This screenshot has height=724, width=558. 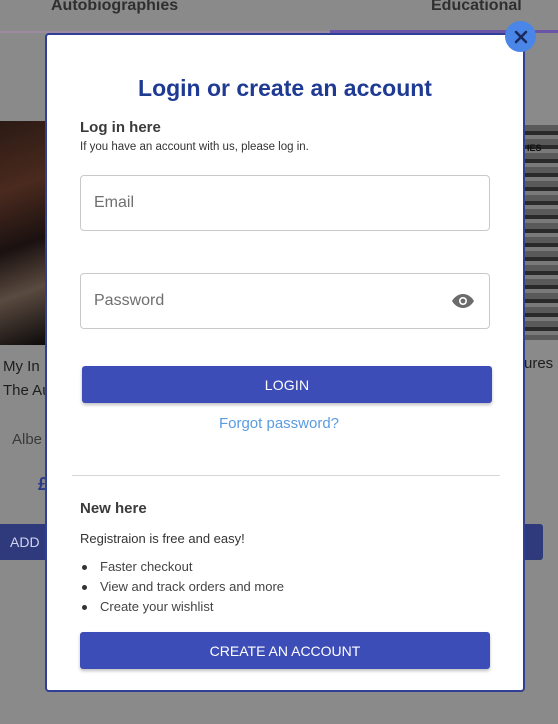 I want to click on tab-autobiographies: Autobiographies, so click(x=114, y=7).